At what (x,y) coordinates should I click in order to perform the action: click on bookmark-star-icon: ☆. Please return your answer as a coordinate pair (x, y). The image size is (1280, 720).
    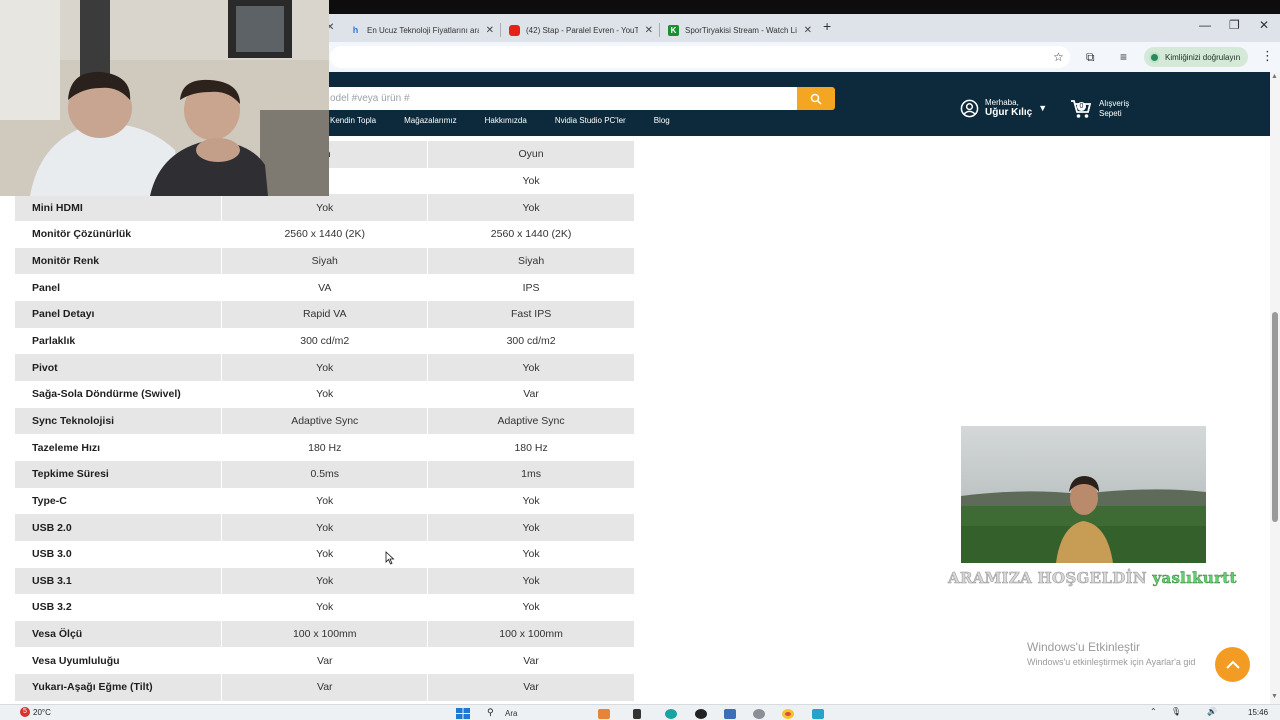
    Looking at the image, I should click on (1058, 57).